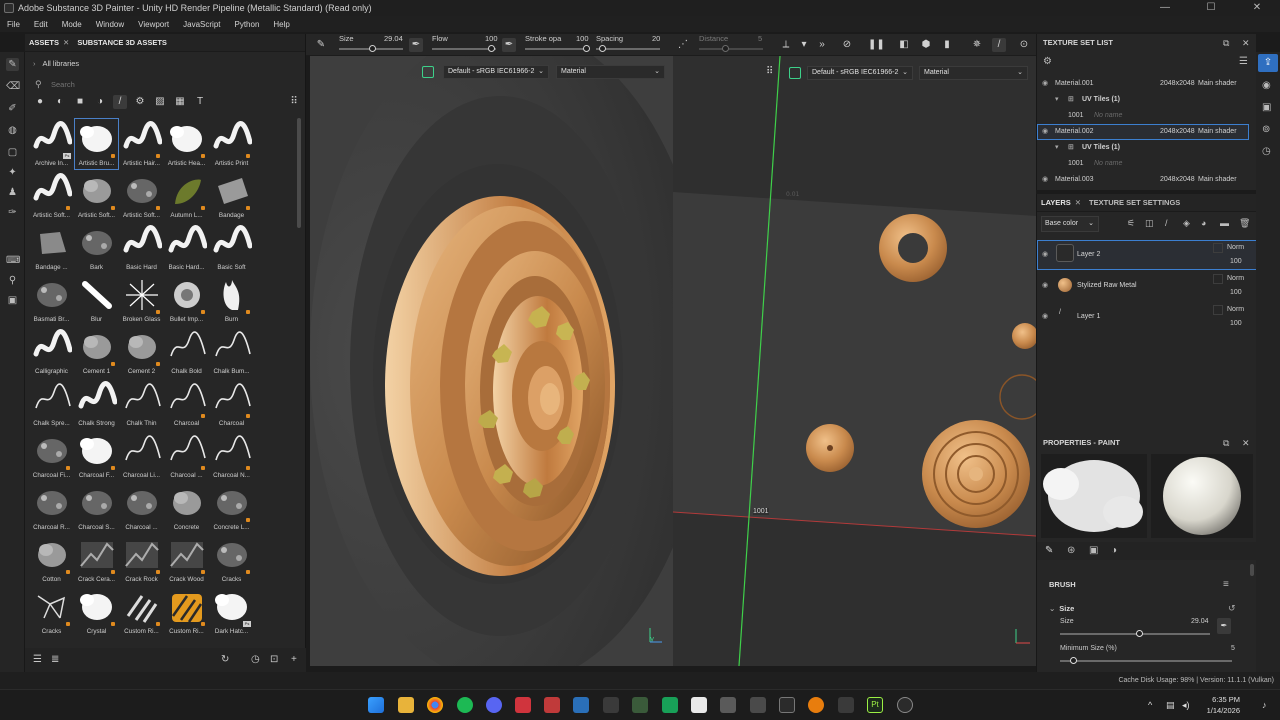 The width and height of the screenshot is (1280, 720). I want to click on viewer-settings-dock-icon: ⊚, so click(1266, 129).